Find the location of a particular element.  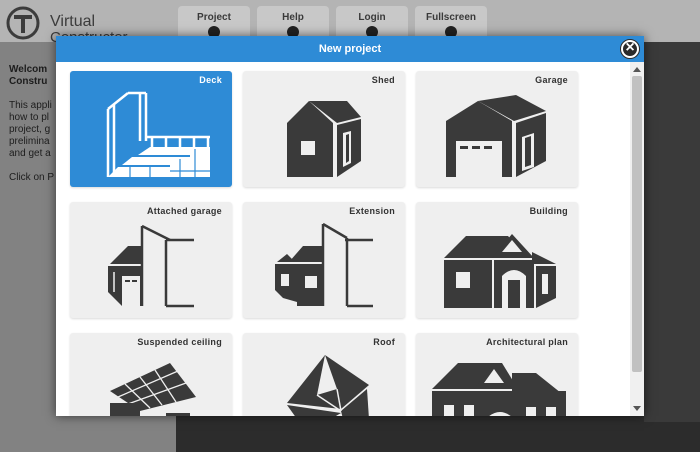

suspended-ceiling-icon is located at coordinates (153, 389).